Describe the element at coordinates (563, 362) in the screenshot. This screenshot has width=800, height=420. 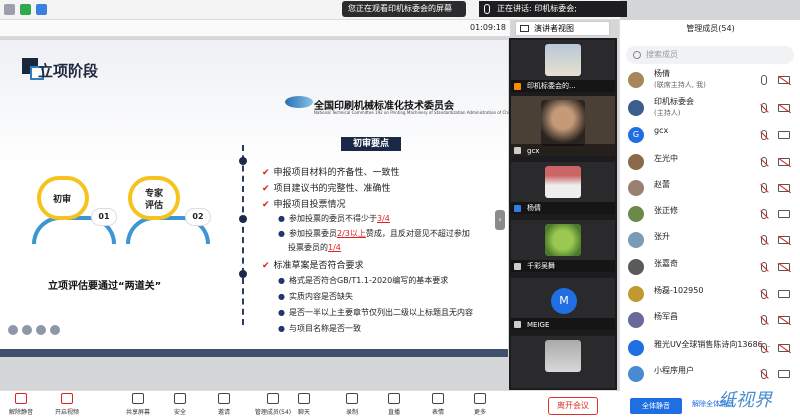
I see `video-tile` at that location.